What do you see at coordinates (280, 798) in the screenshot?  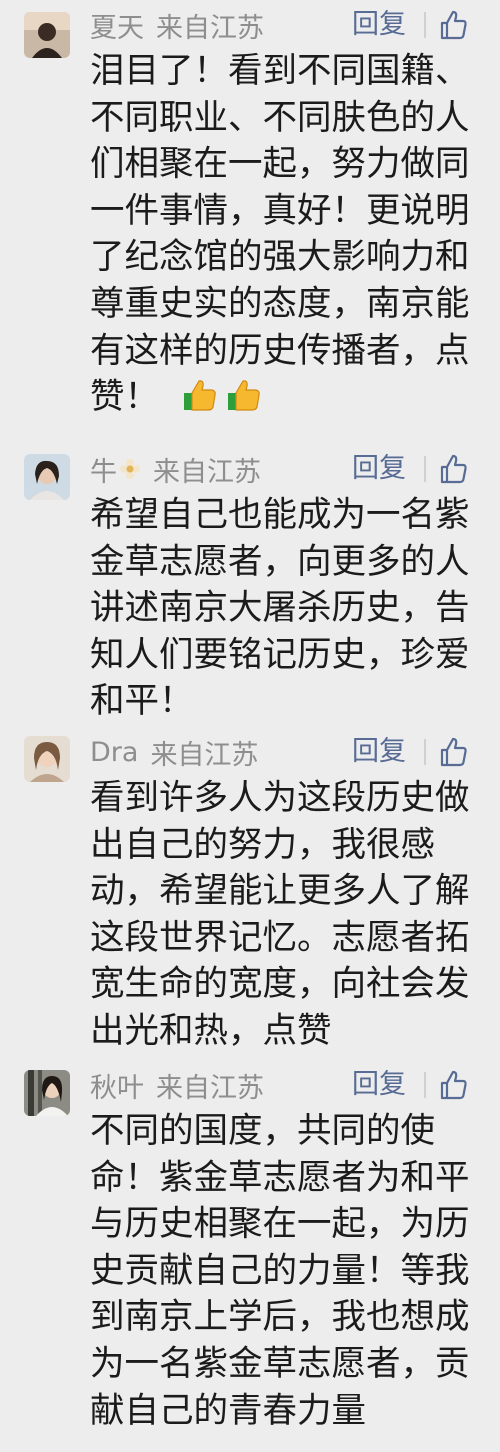 I see `comment-line: 看到许多人为这段历史做` at bounding box center [280, 798].